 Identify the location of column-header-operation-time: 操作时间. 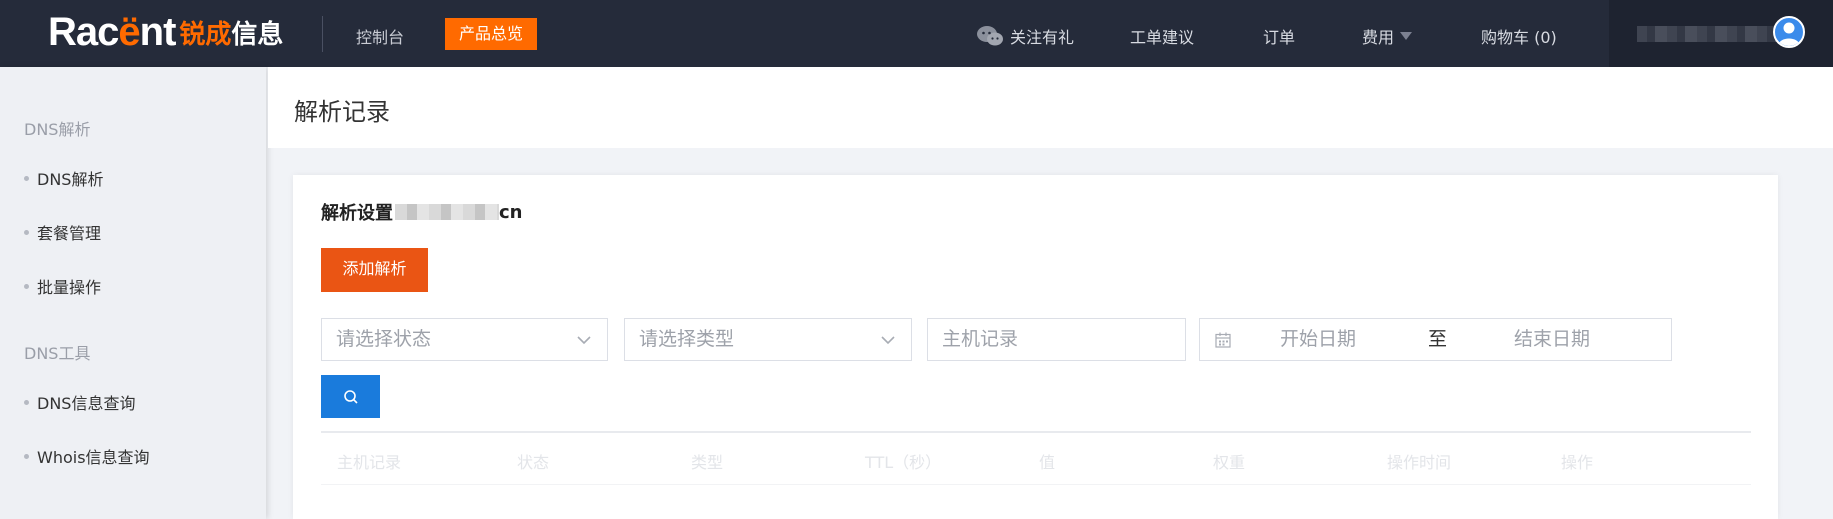
(1419, 462).